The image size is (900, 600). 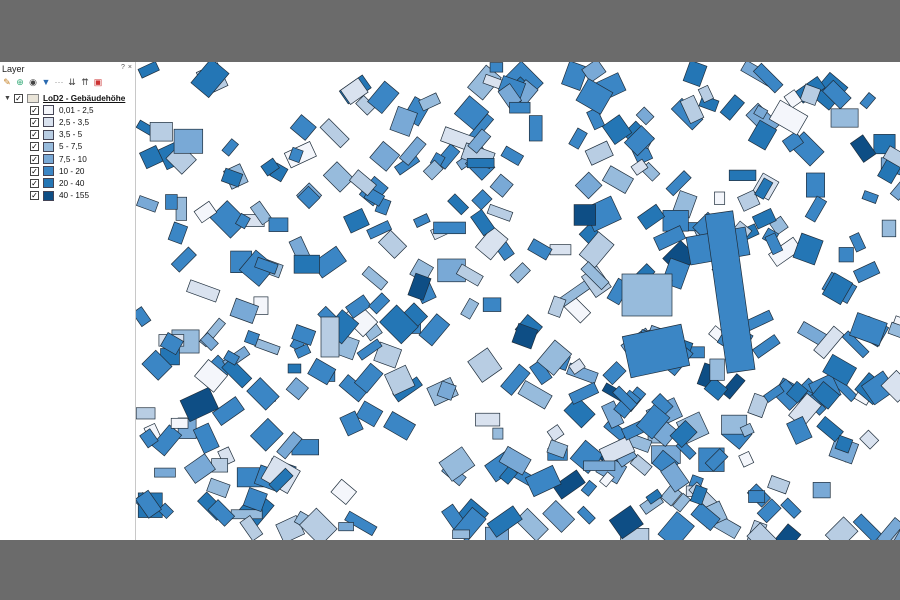 I want to click on legend-item: ✓ 20 - 40, so click(x=67, y=183).